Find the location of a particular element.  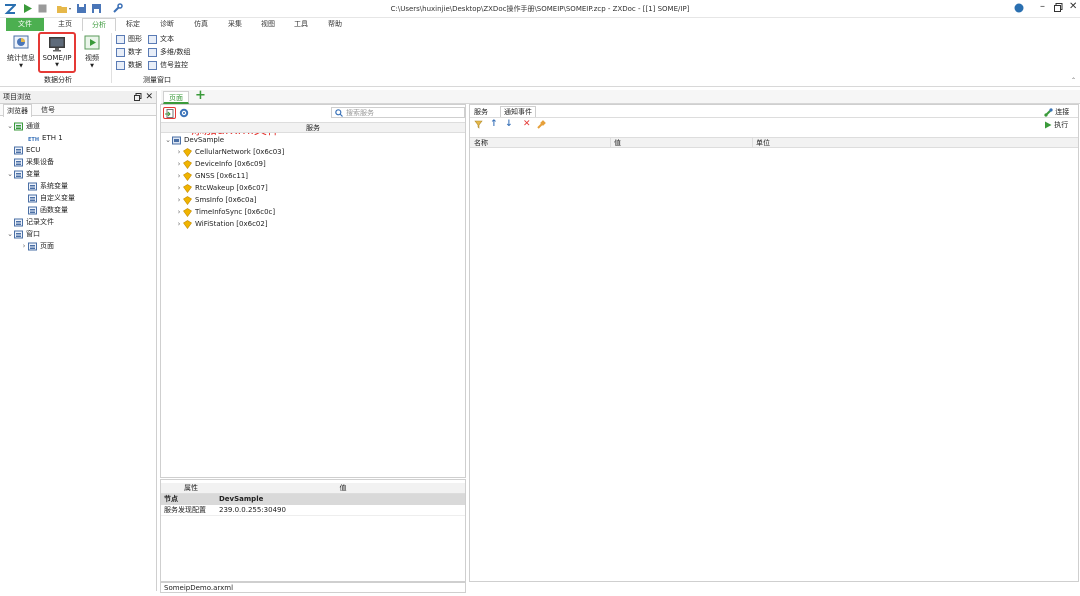

clear-icon is located at coordinates (541, 125).